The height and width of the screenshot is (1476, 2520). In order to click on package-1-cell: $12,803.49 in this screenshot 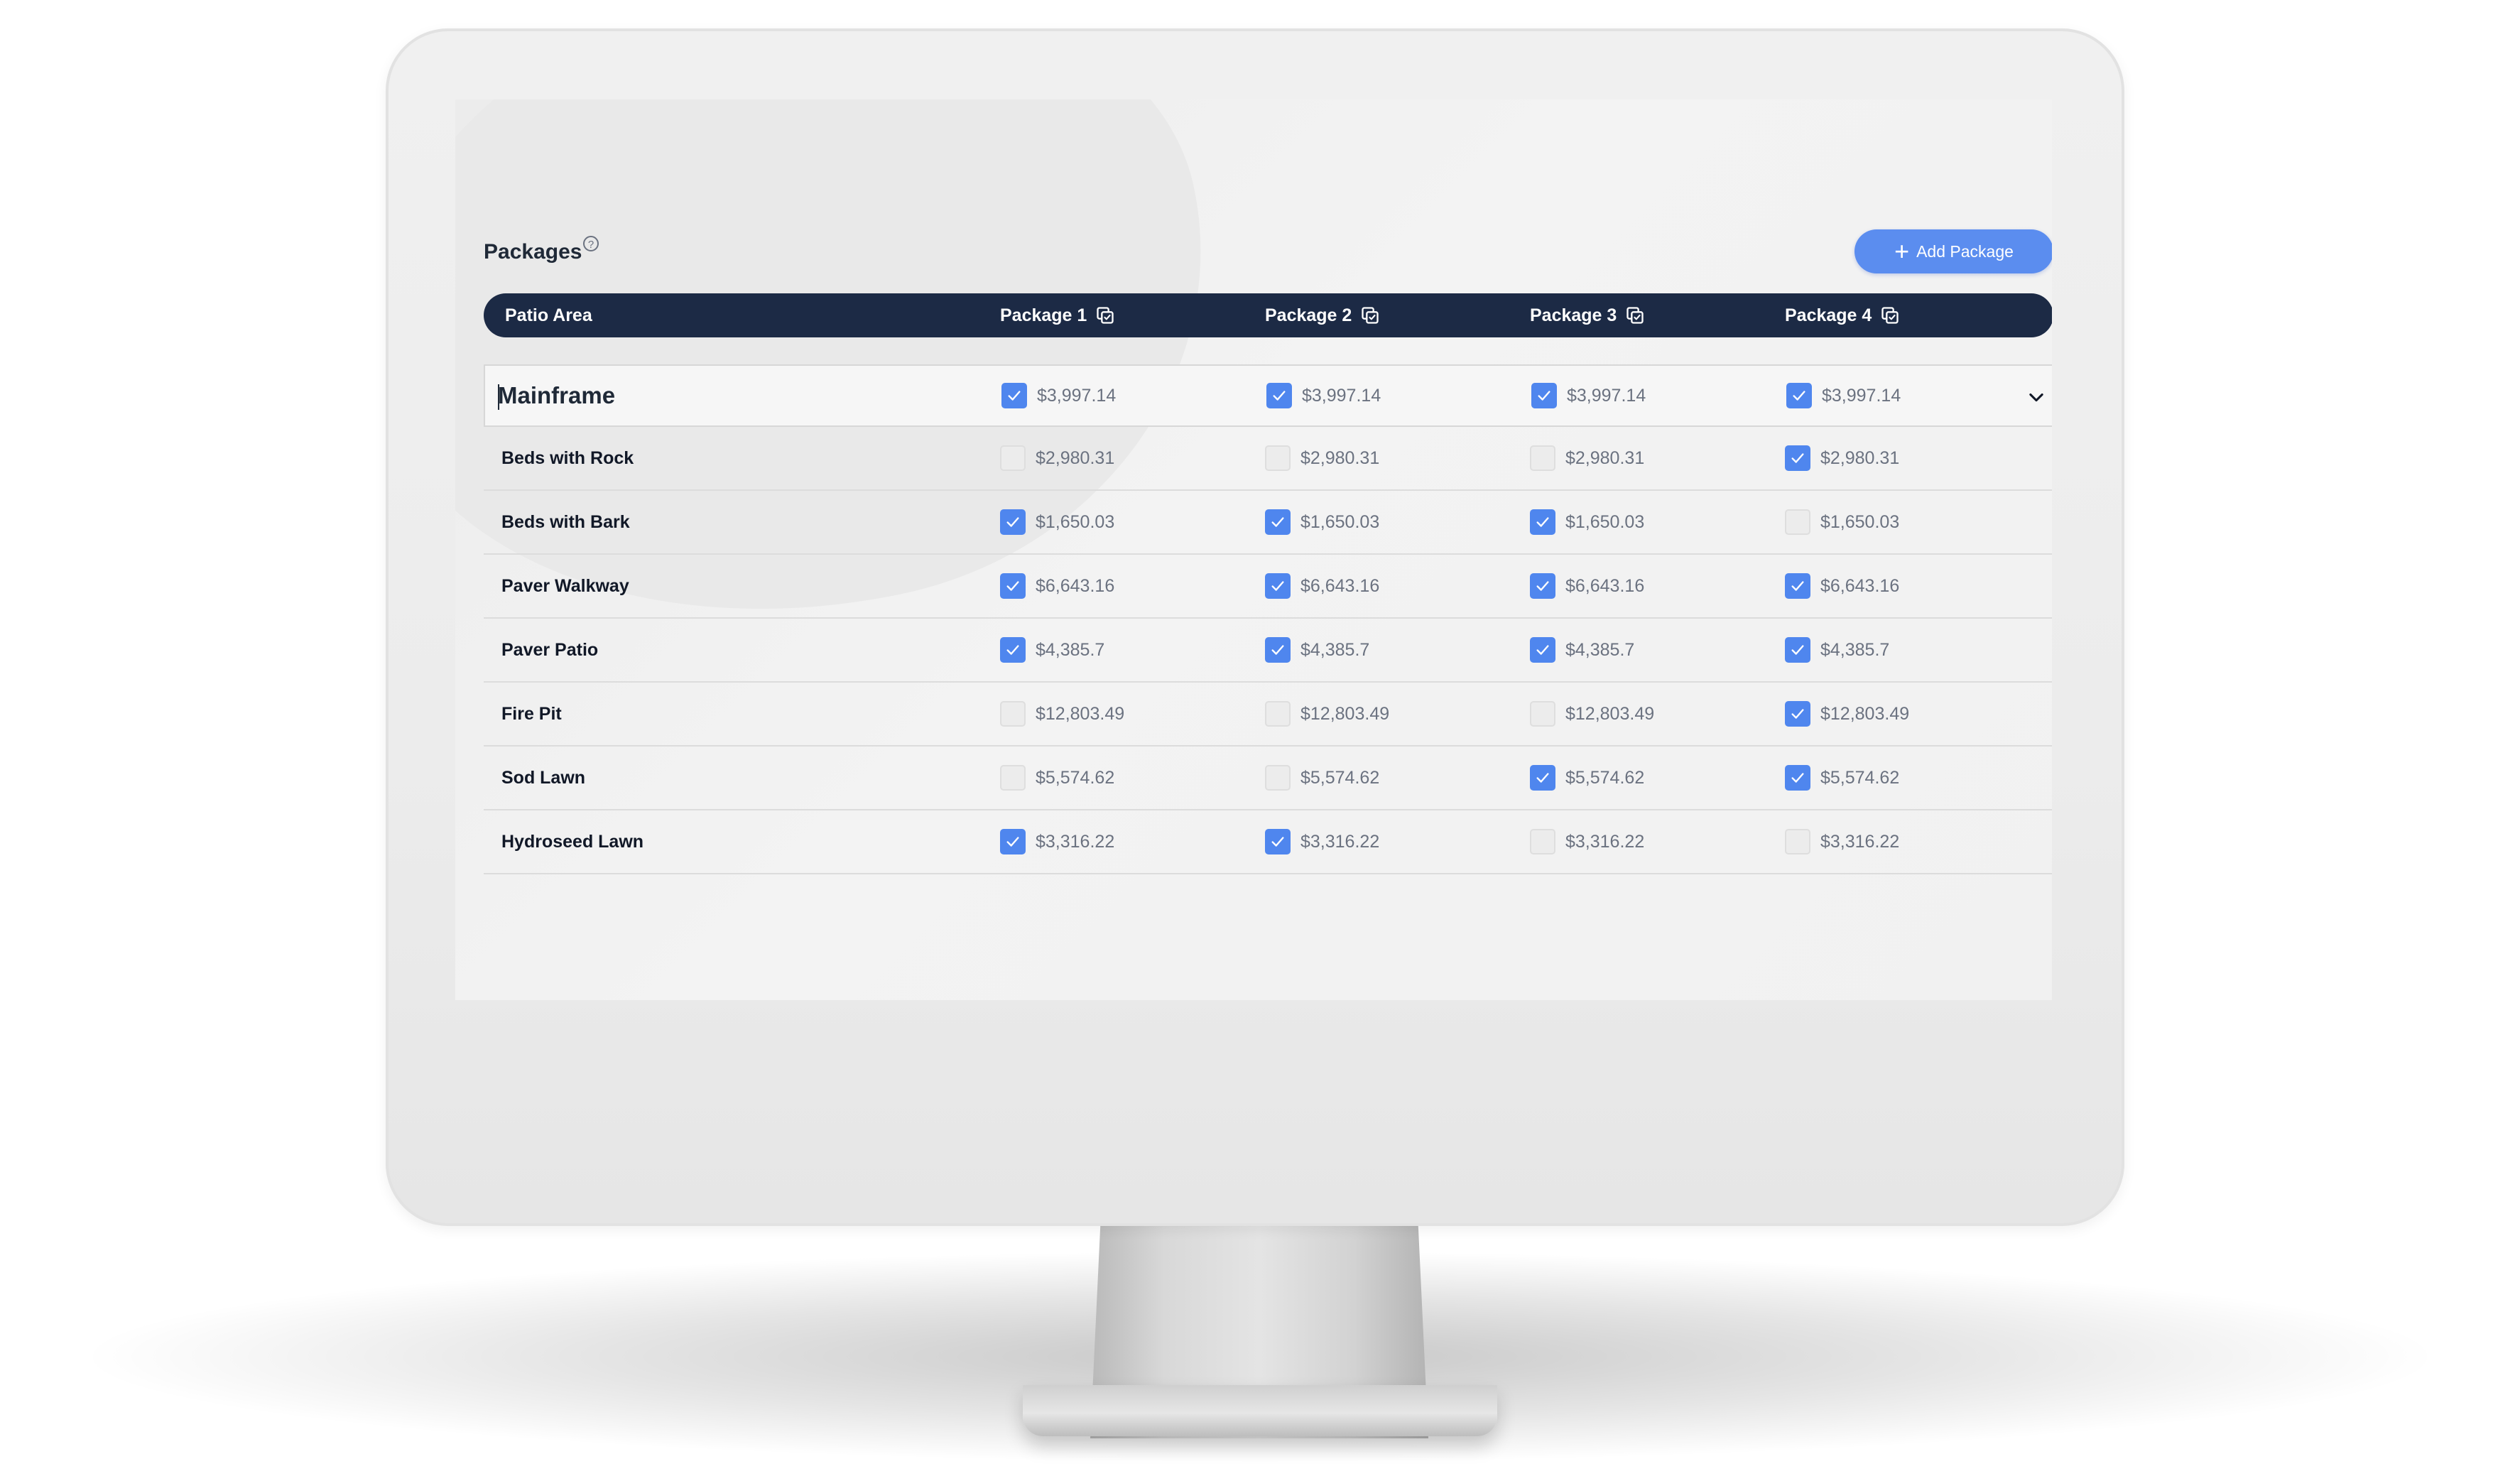, I will do `click(1062, 714)`.